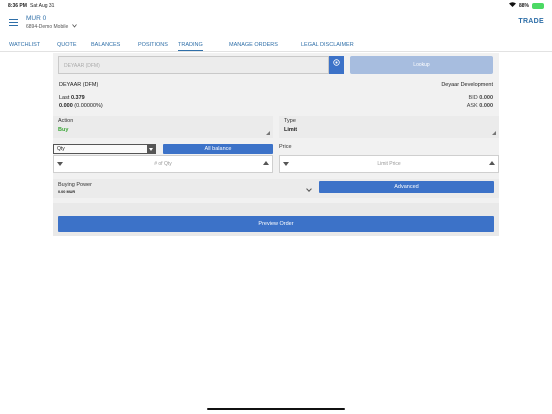 The height and width of the screenshot is (414, 552). I want to click on account-sub-label: 6894-Demo Mobile, so click(47, 27).